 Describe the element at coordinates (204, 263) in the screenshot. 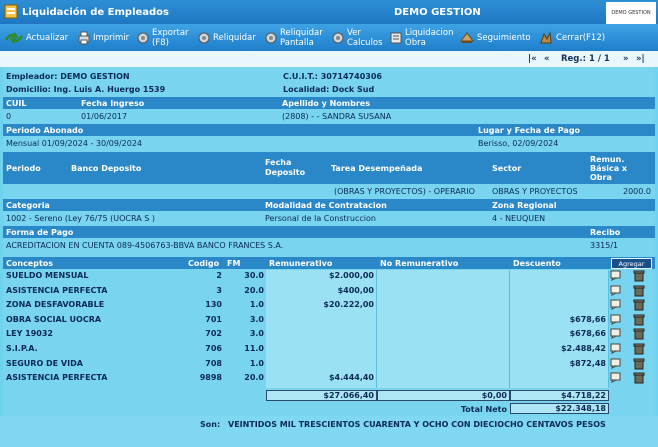

I see `col-codigo: Codigo` at that location.